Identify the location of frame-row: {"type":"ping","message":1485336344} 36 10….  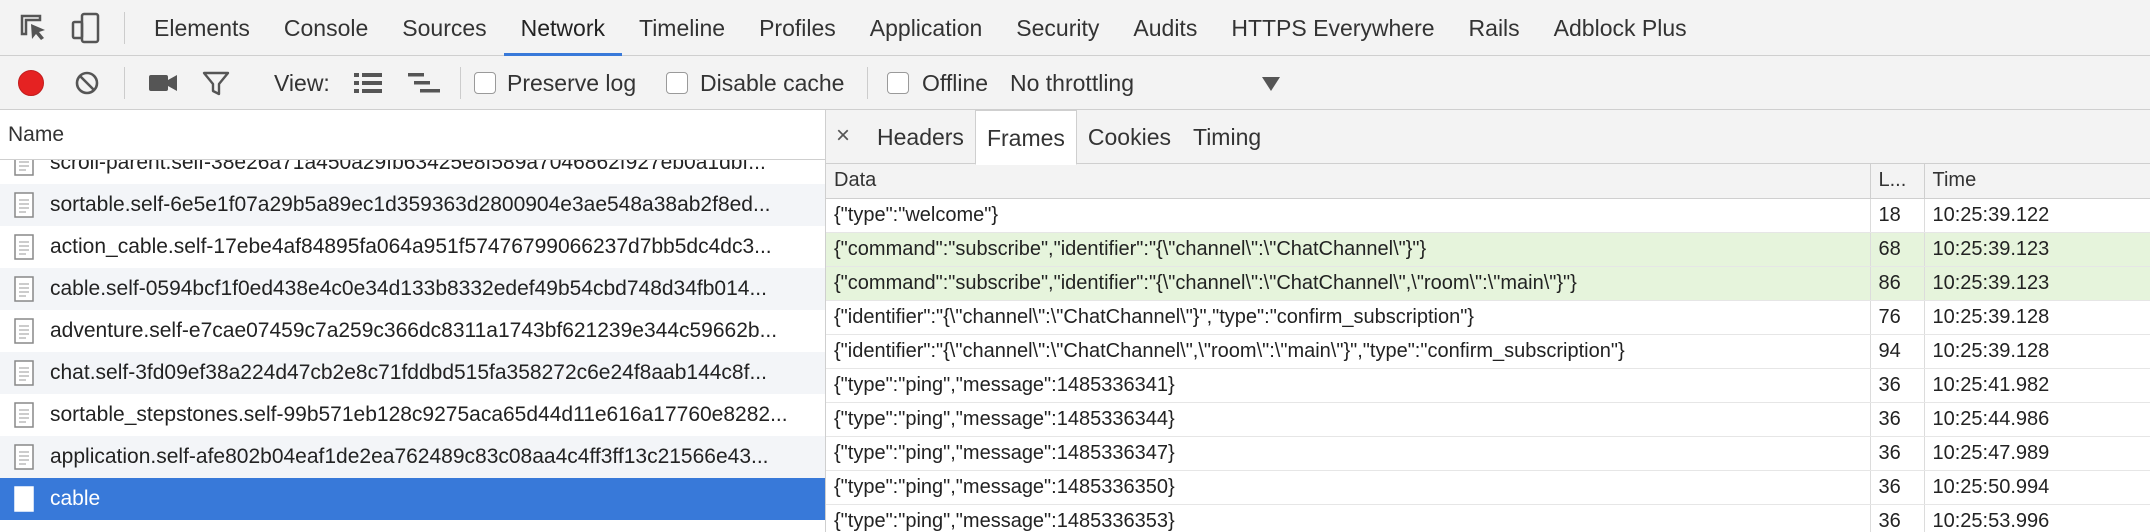
(1488, 419).